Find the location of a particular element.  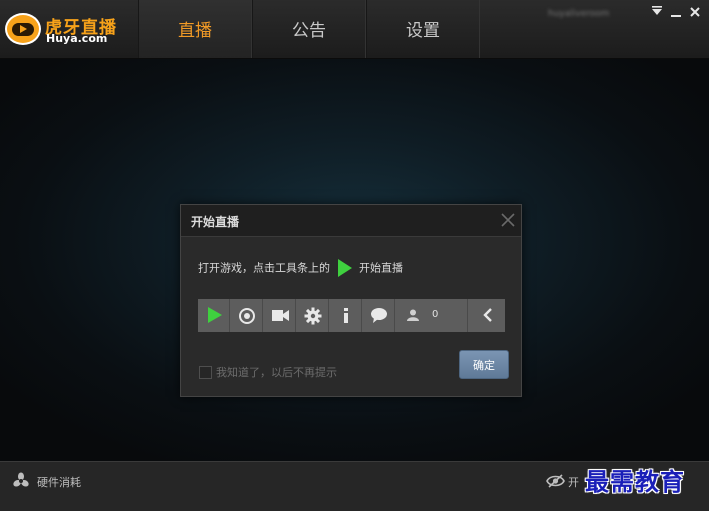

toolbar-chat-button is located at coordinates (379, 315).